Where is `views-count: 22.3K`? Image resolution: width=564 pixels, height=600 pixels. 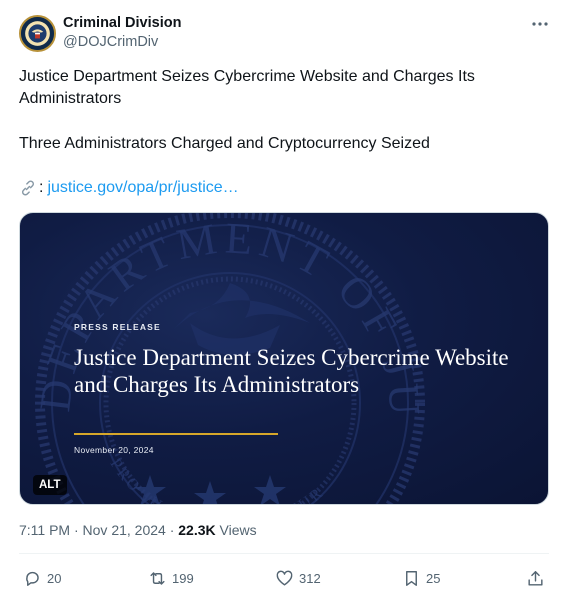
views-count: 22.3K is located at coordinates (197, 530).